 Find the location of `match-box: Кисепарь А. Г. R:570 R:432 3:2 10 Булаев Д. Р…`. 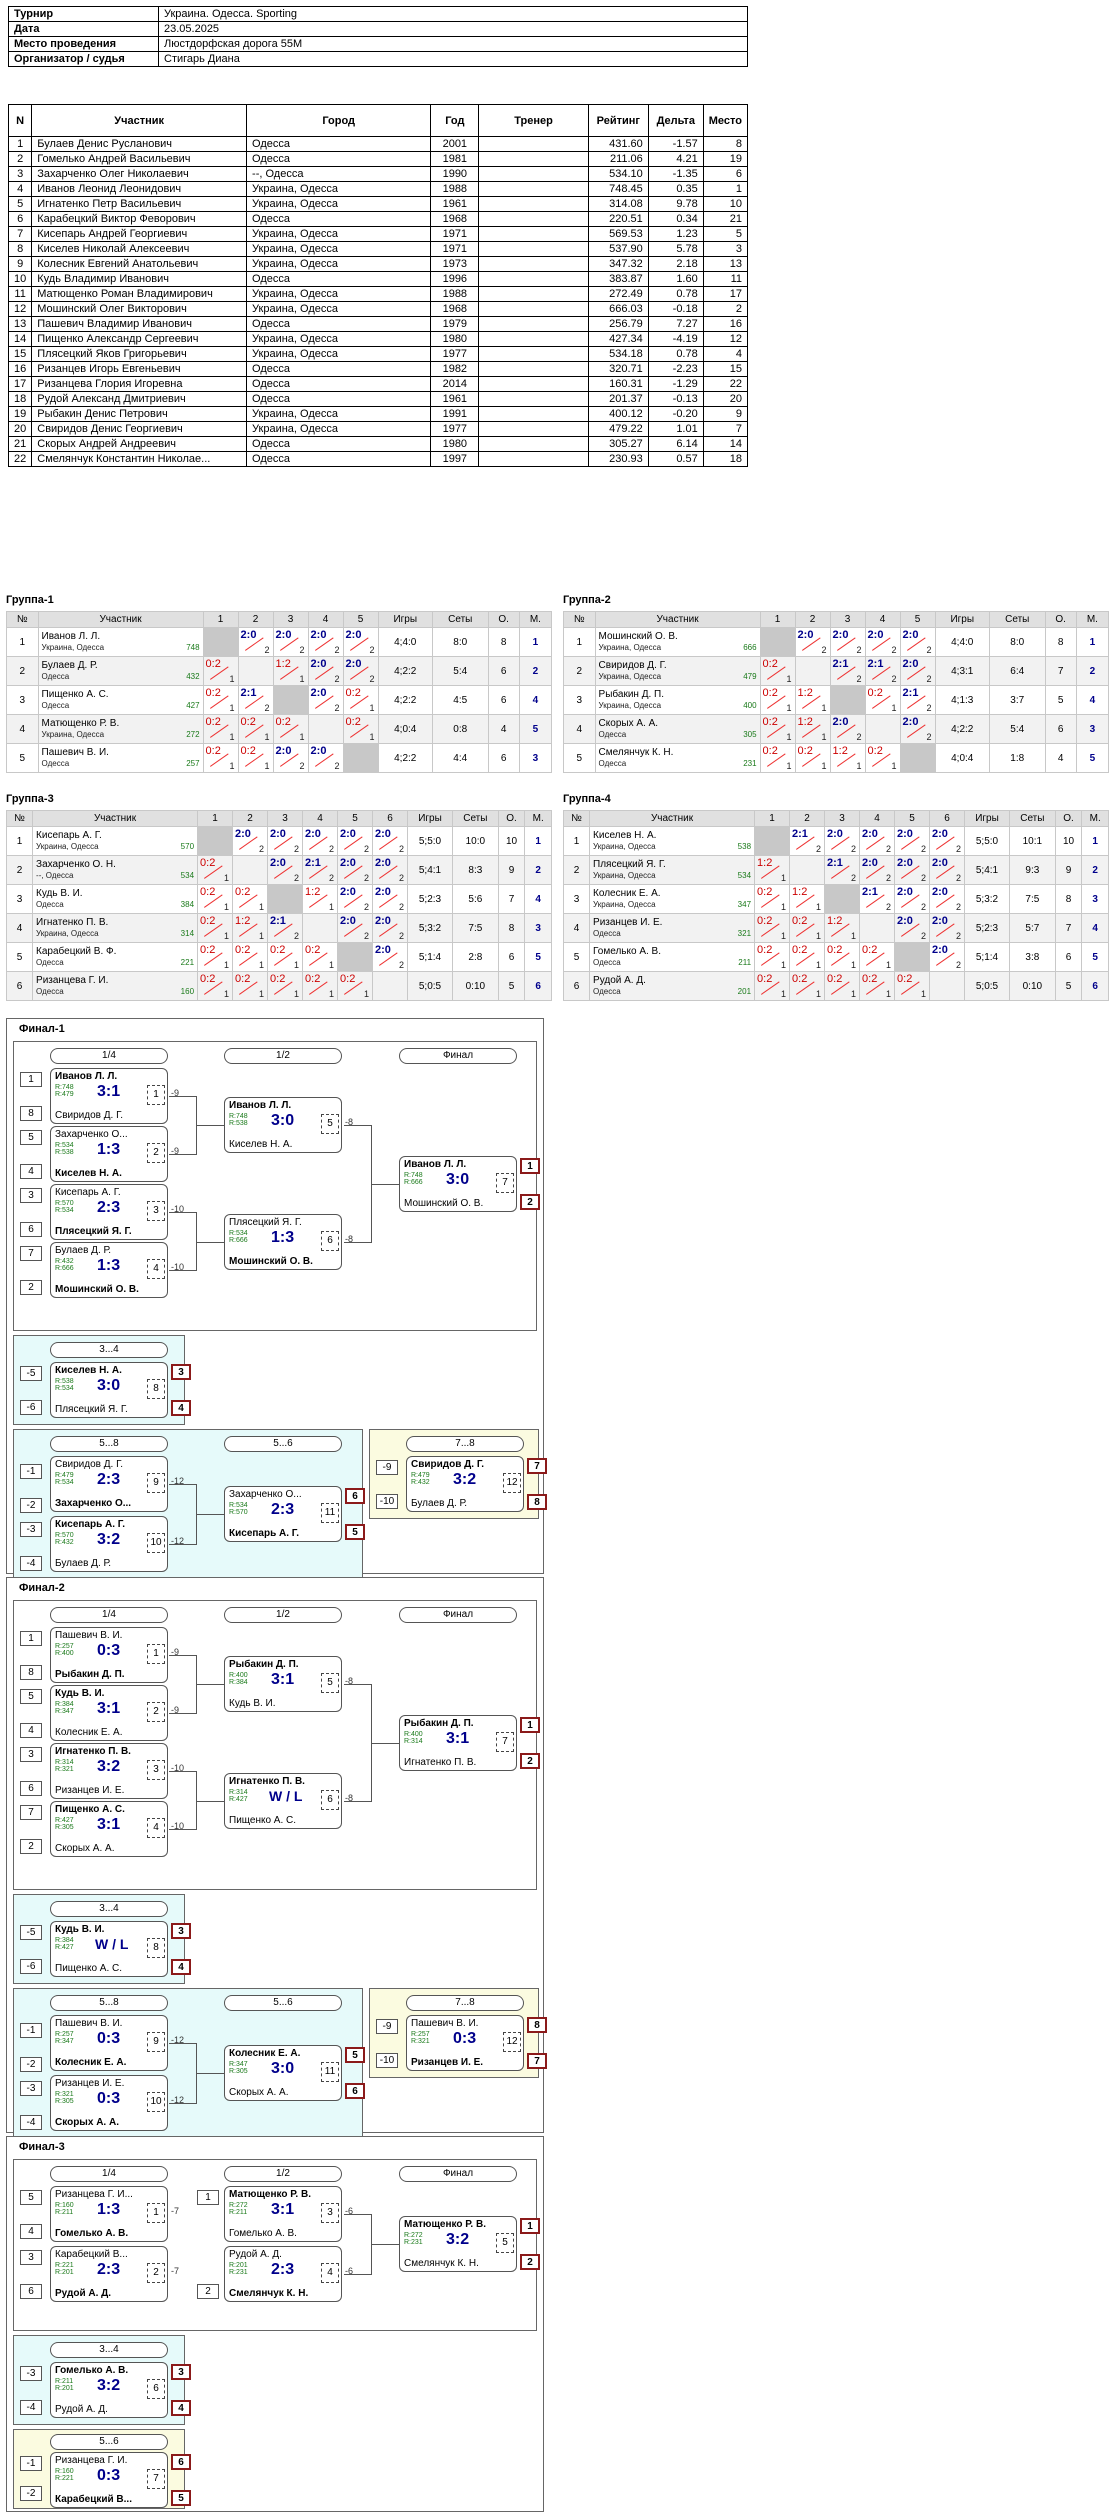

match-box: Кисепарь А. Г. R:570 R:432 3:2 10 Булаев Д. Р… is located at coordinates (109, 1544).